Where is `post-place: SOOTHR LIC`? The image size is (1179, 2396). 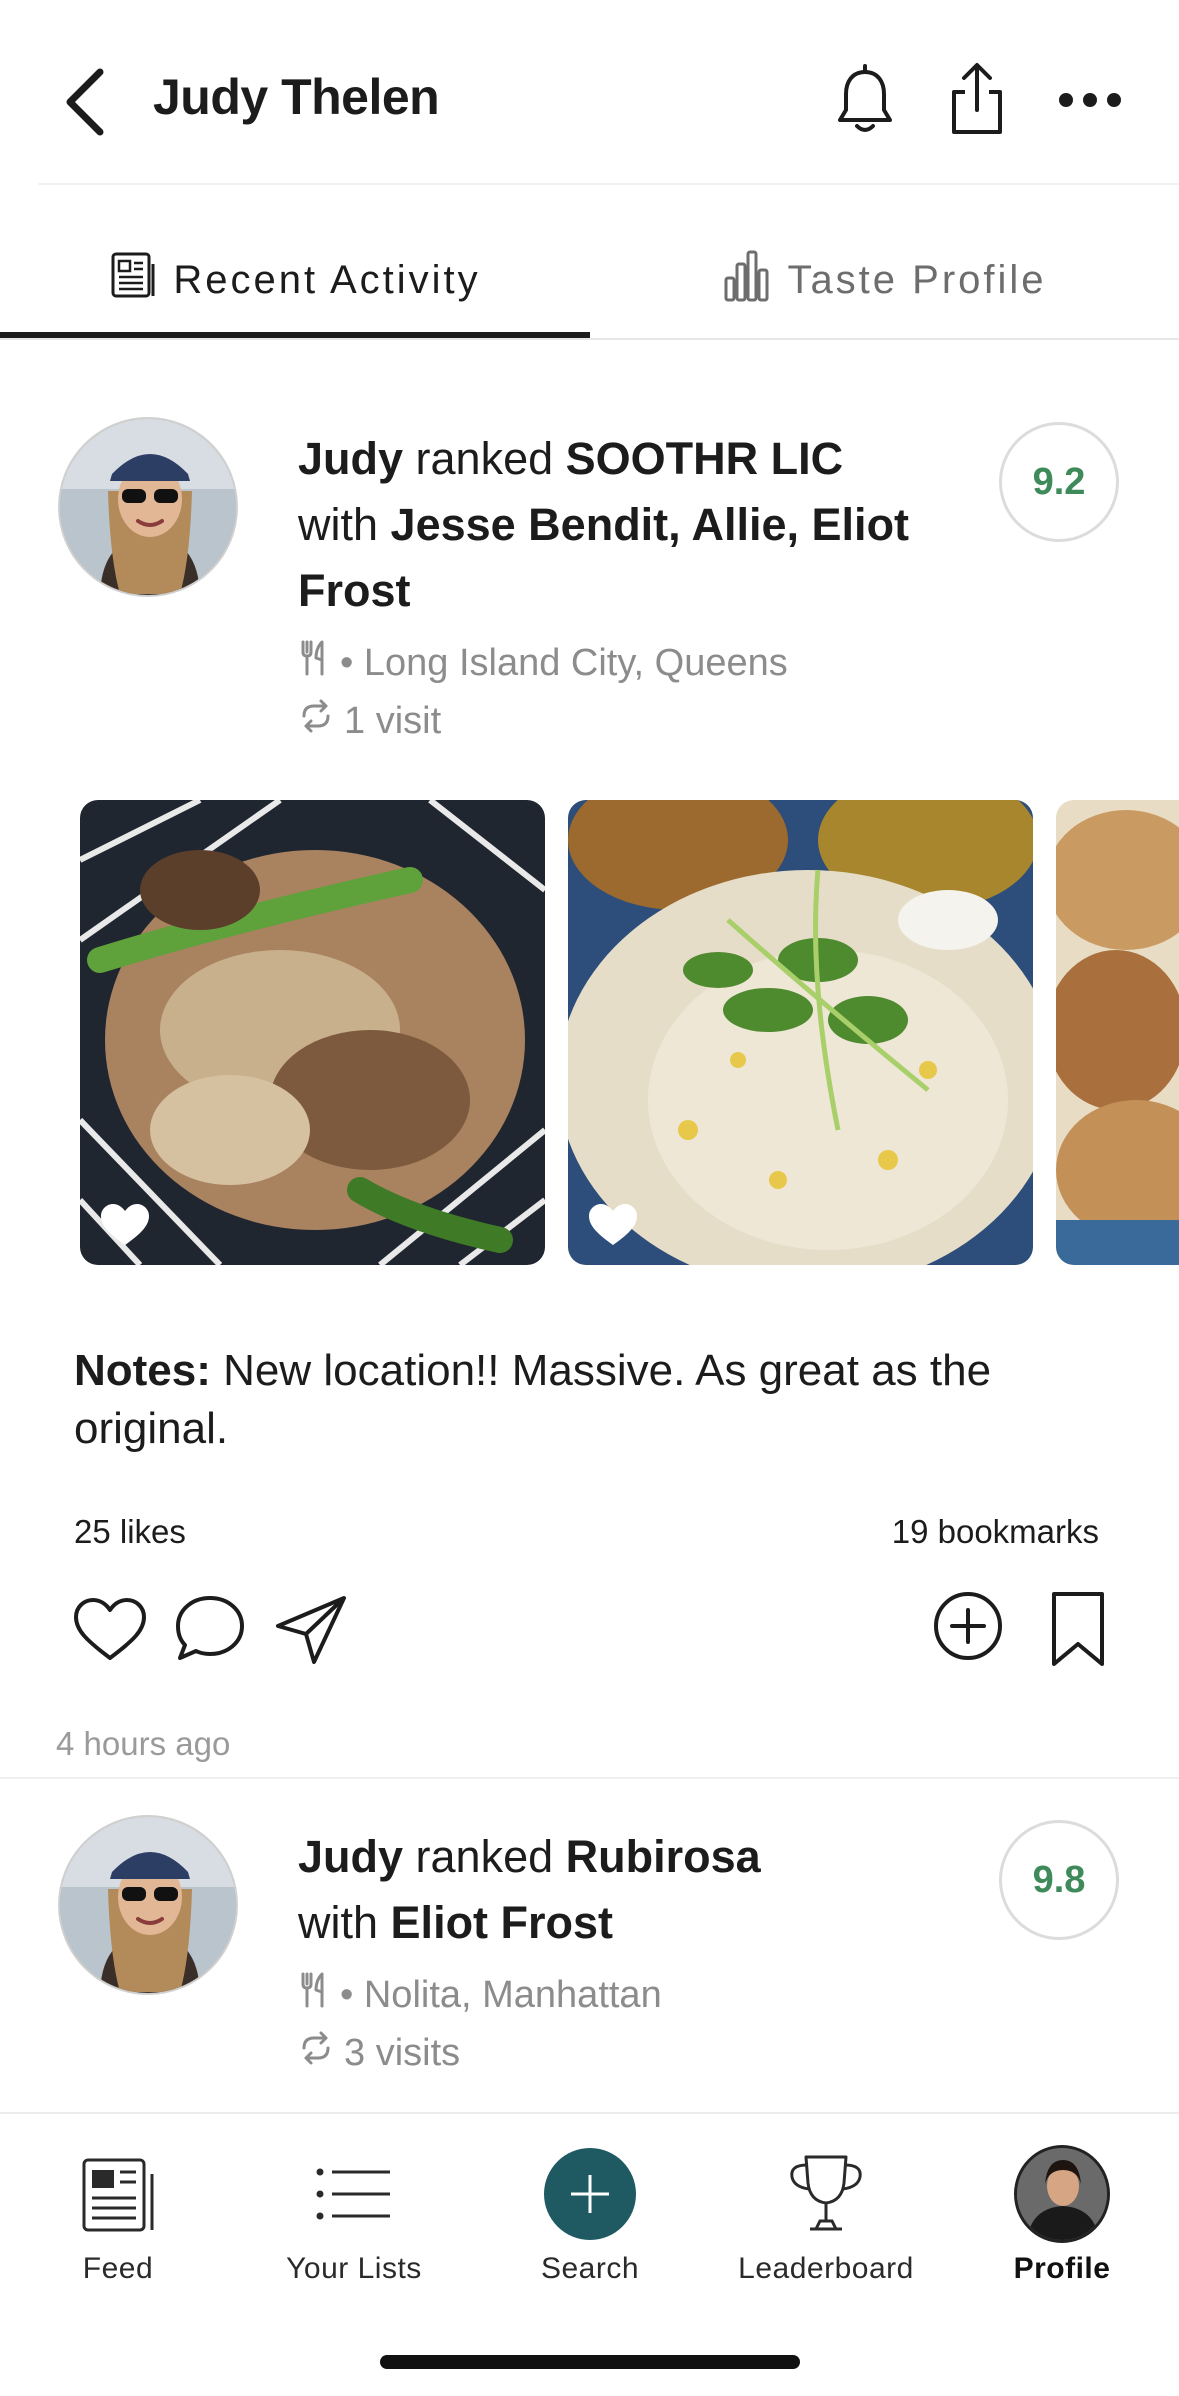 post-place: SOOTHR LIC is located at coordinates (705, 458).